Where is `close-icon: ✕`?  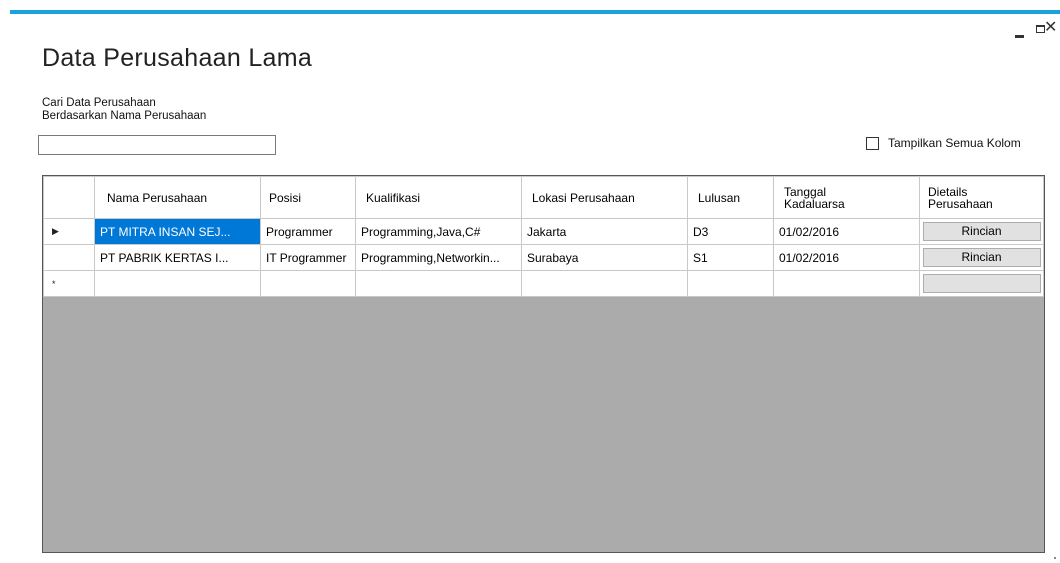 close-icon: ✕ is located at coordinates (1050, 28).